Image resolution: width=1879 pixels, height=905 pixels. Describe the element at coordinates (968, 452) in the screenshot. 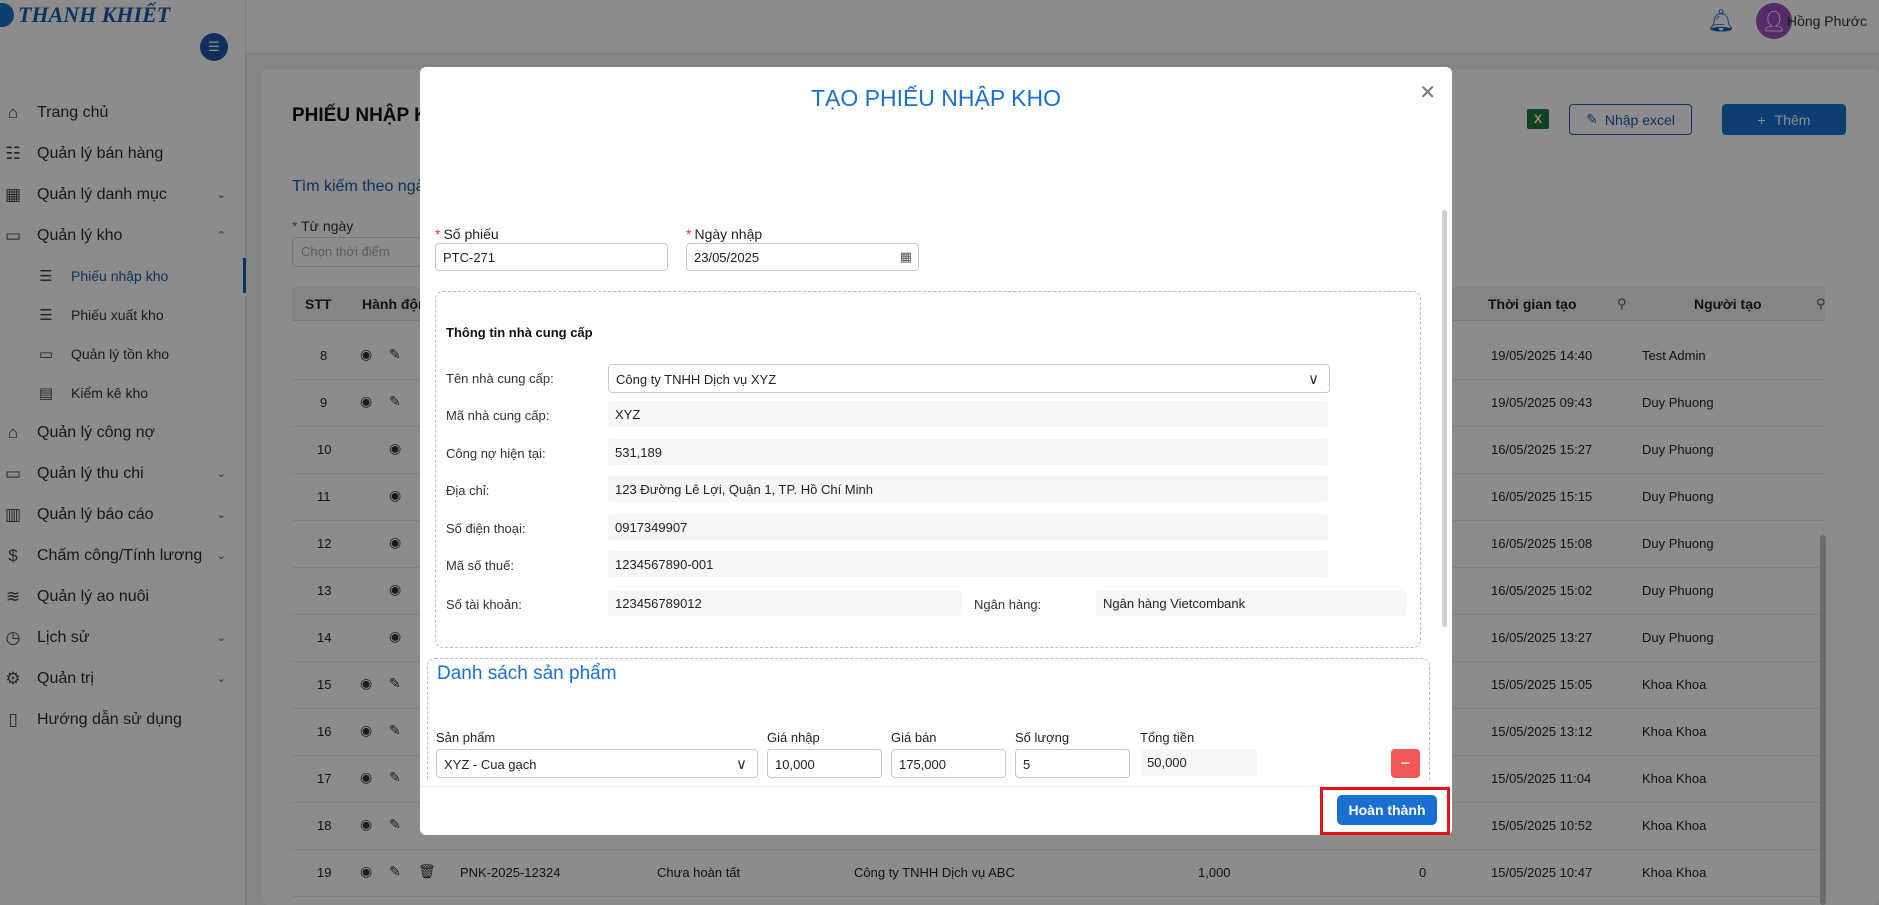

I see `supplier-debt-value: 531,189` at that location.